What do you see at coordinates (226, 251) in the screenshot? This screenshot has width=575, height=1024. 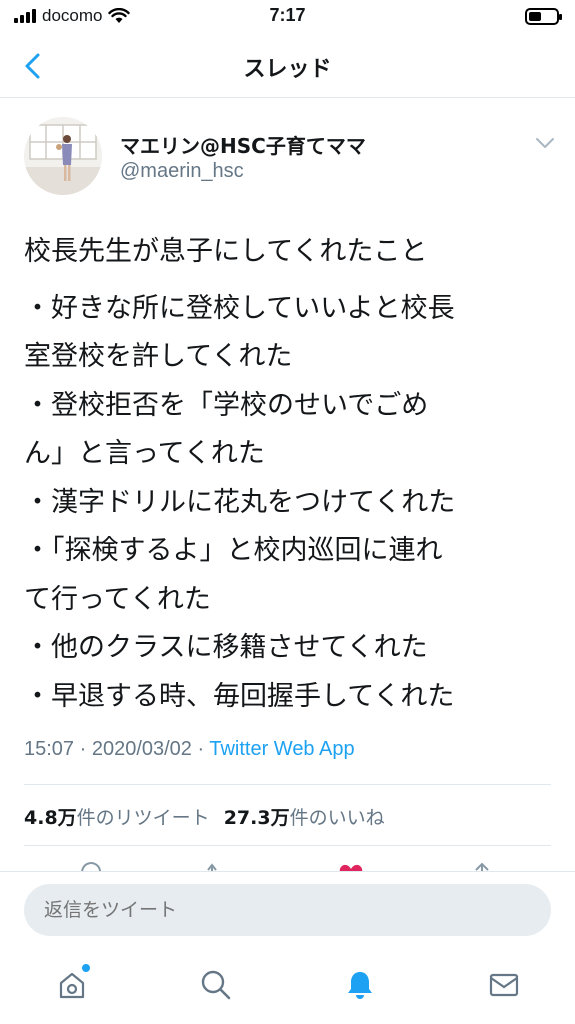 I see `tweet-line: 校長先生が息子にしてくれたこと` at bounding box center [226, 251].